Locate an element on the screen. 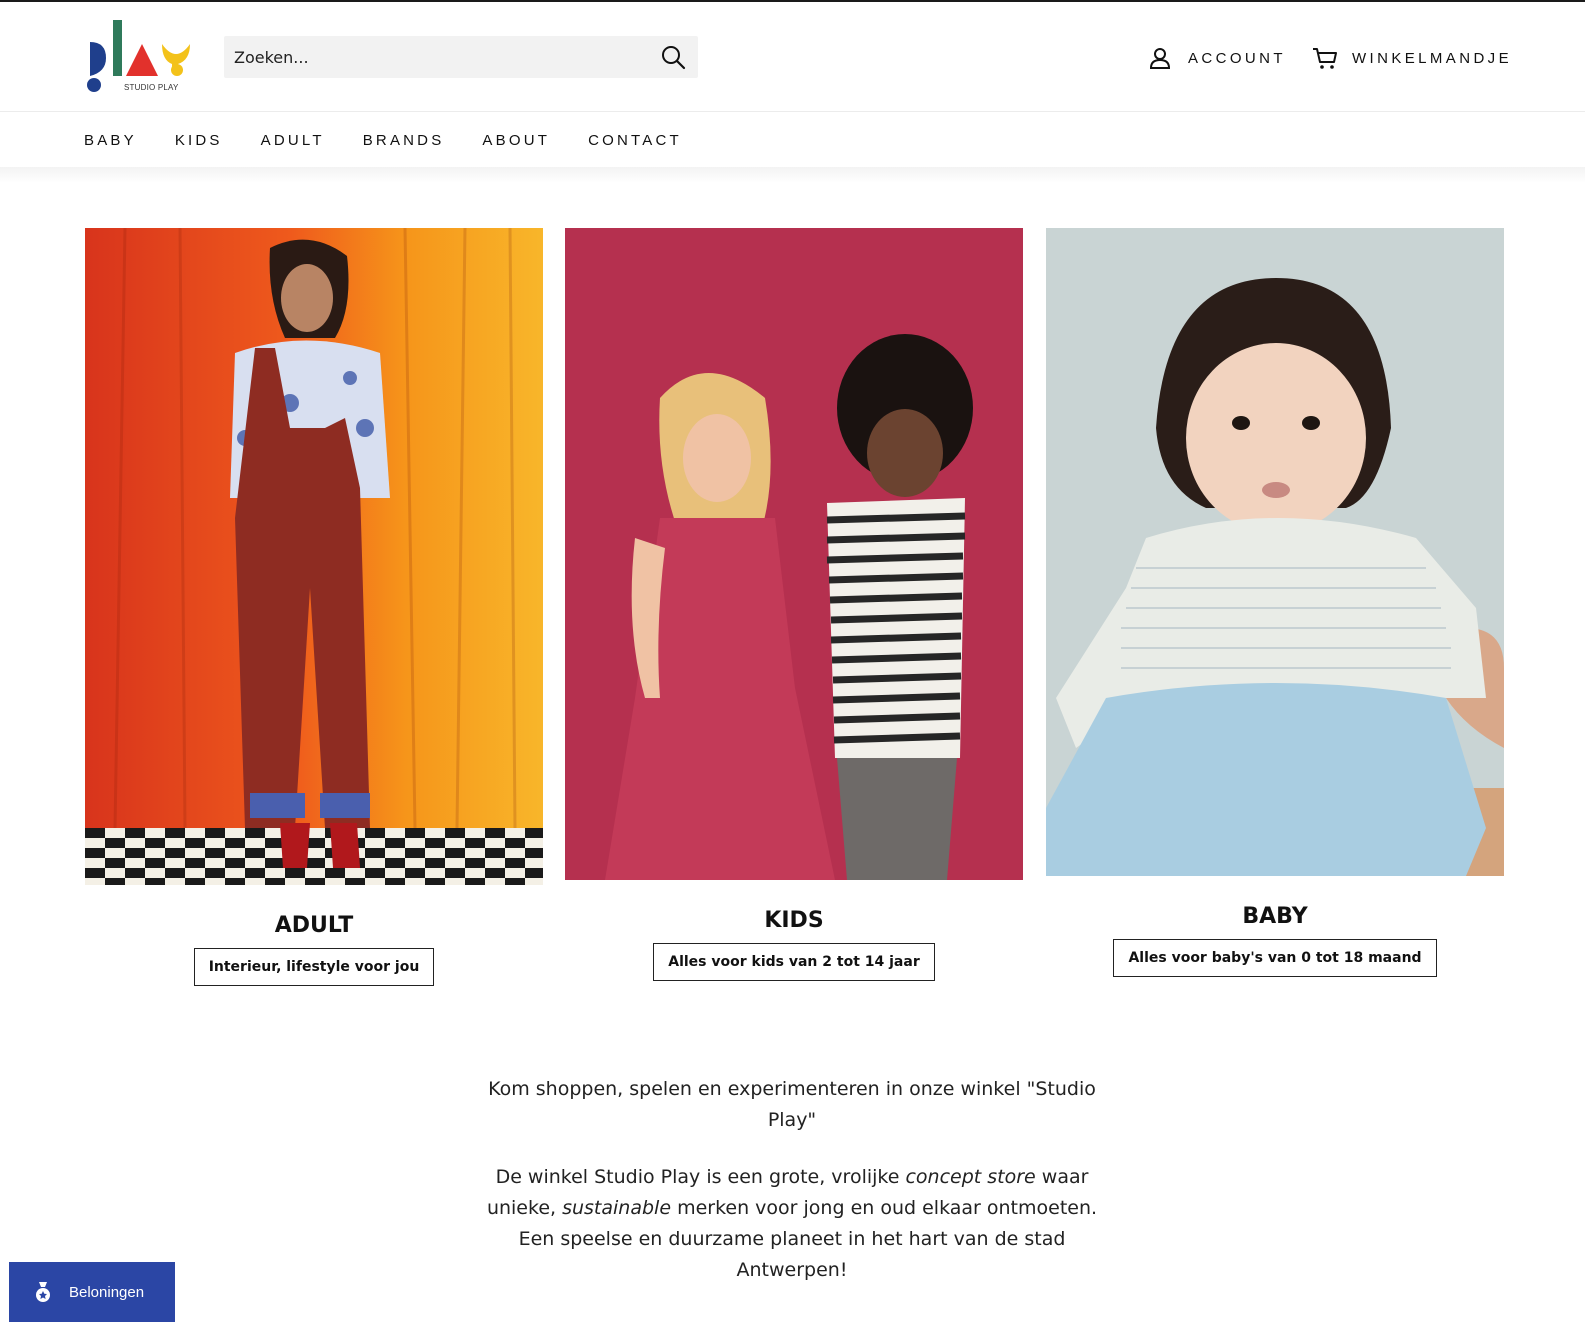  cart-label: WINKELMANDJE is located at coordinates (1432, 58).